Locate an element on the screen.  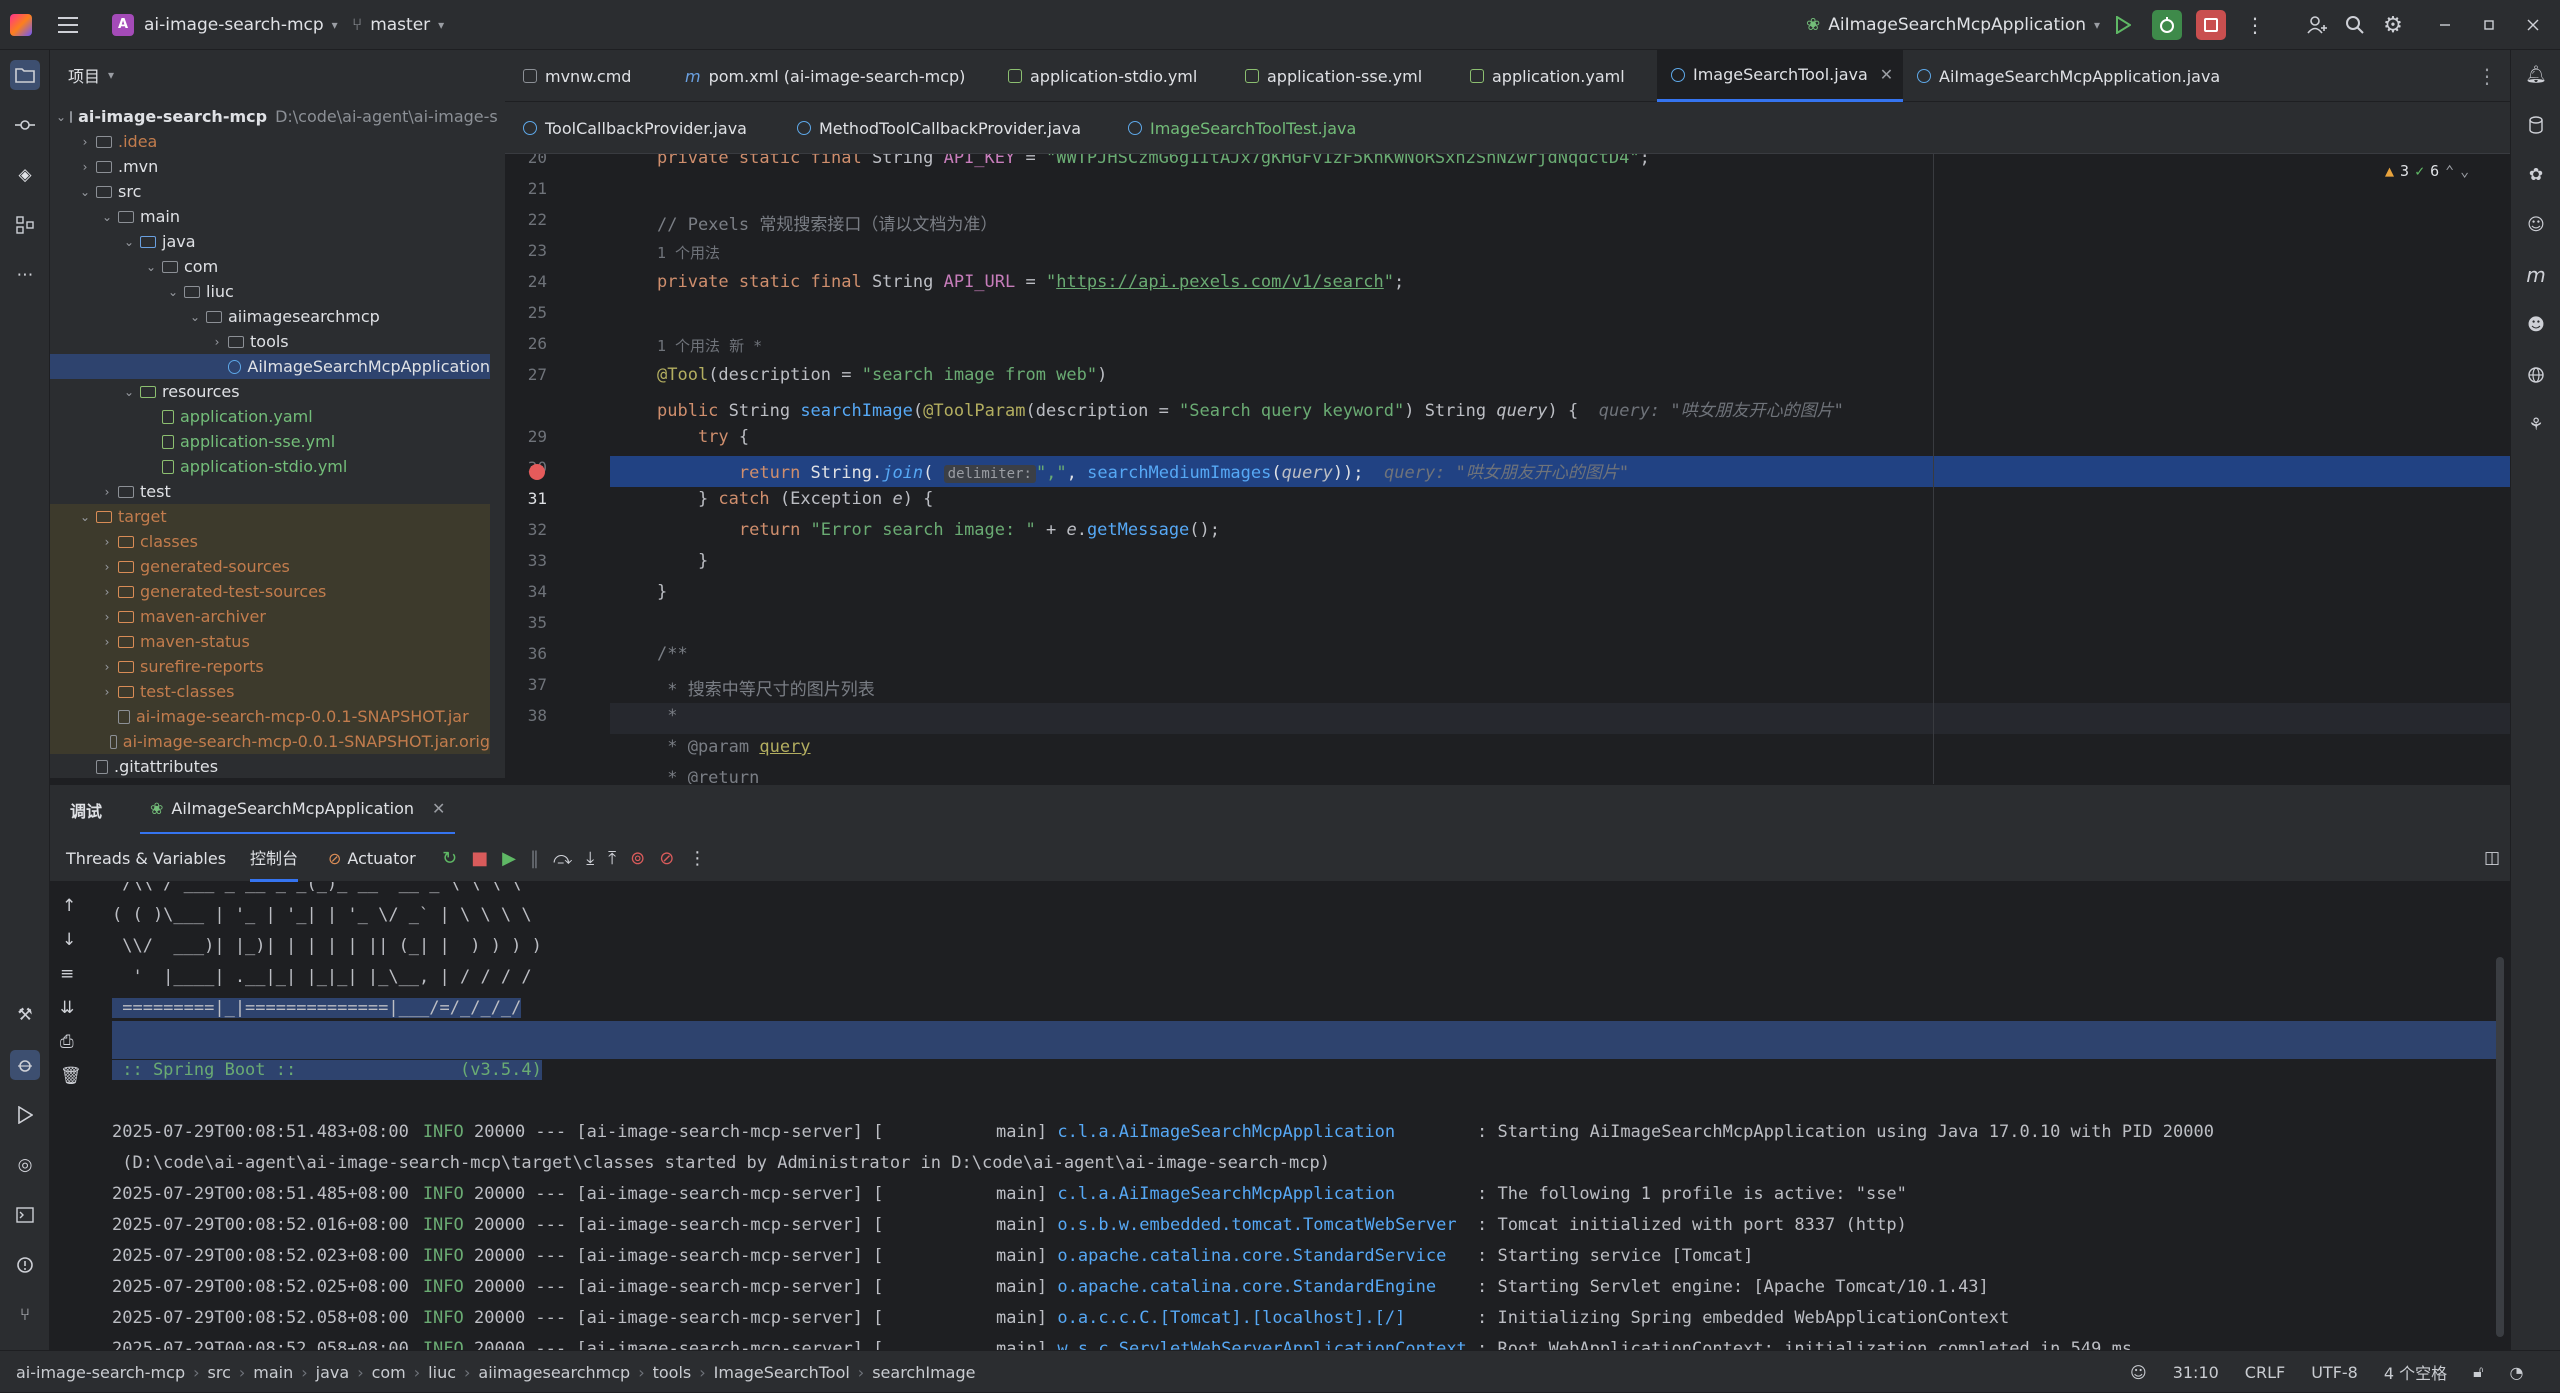
tree-item: ⌄ main is located at coordinates (270, 216).